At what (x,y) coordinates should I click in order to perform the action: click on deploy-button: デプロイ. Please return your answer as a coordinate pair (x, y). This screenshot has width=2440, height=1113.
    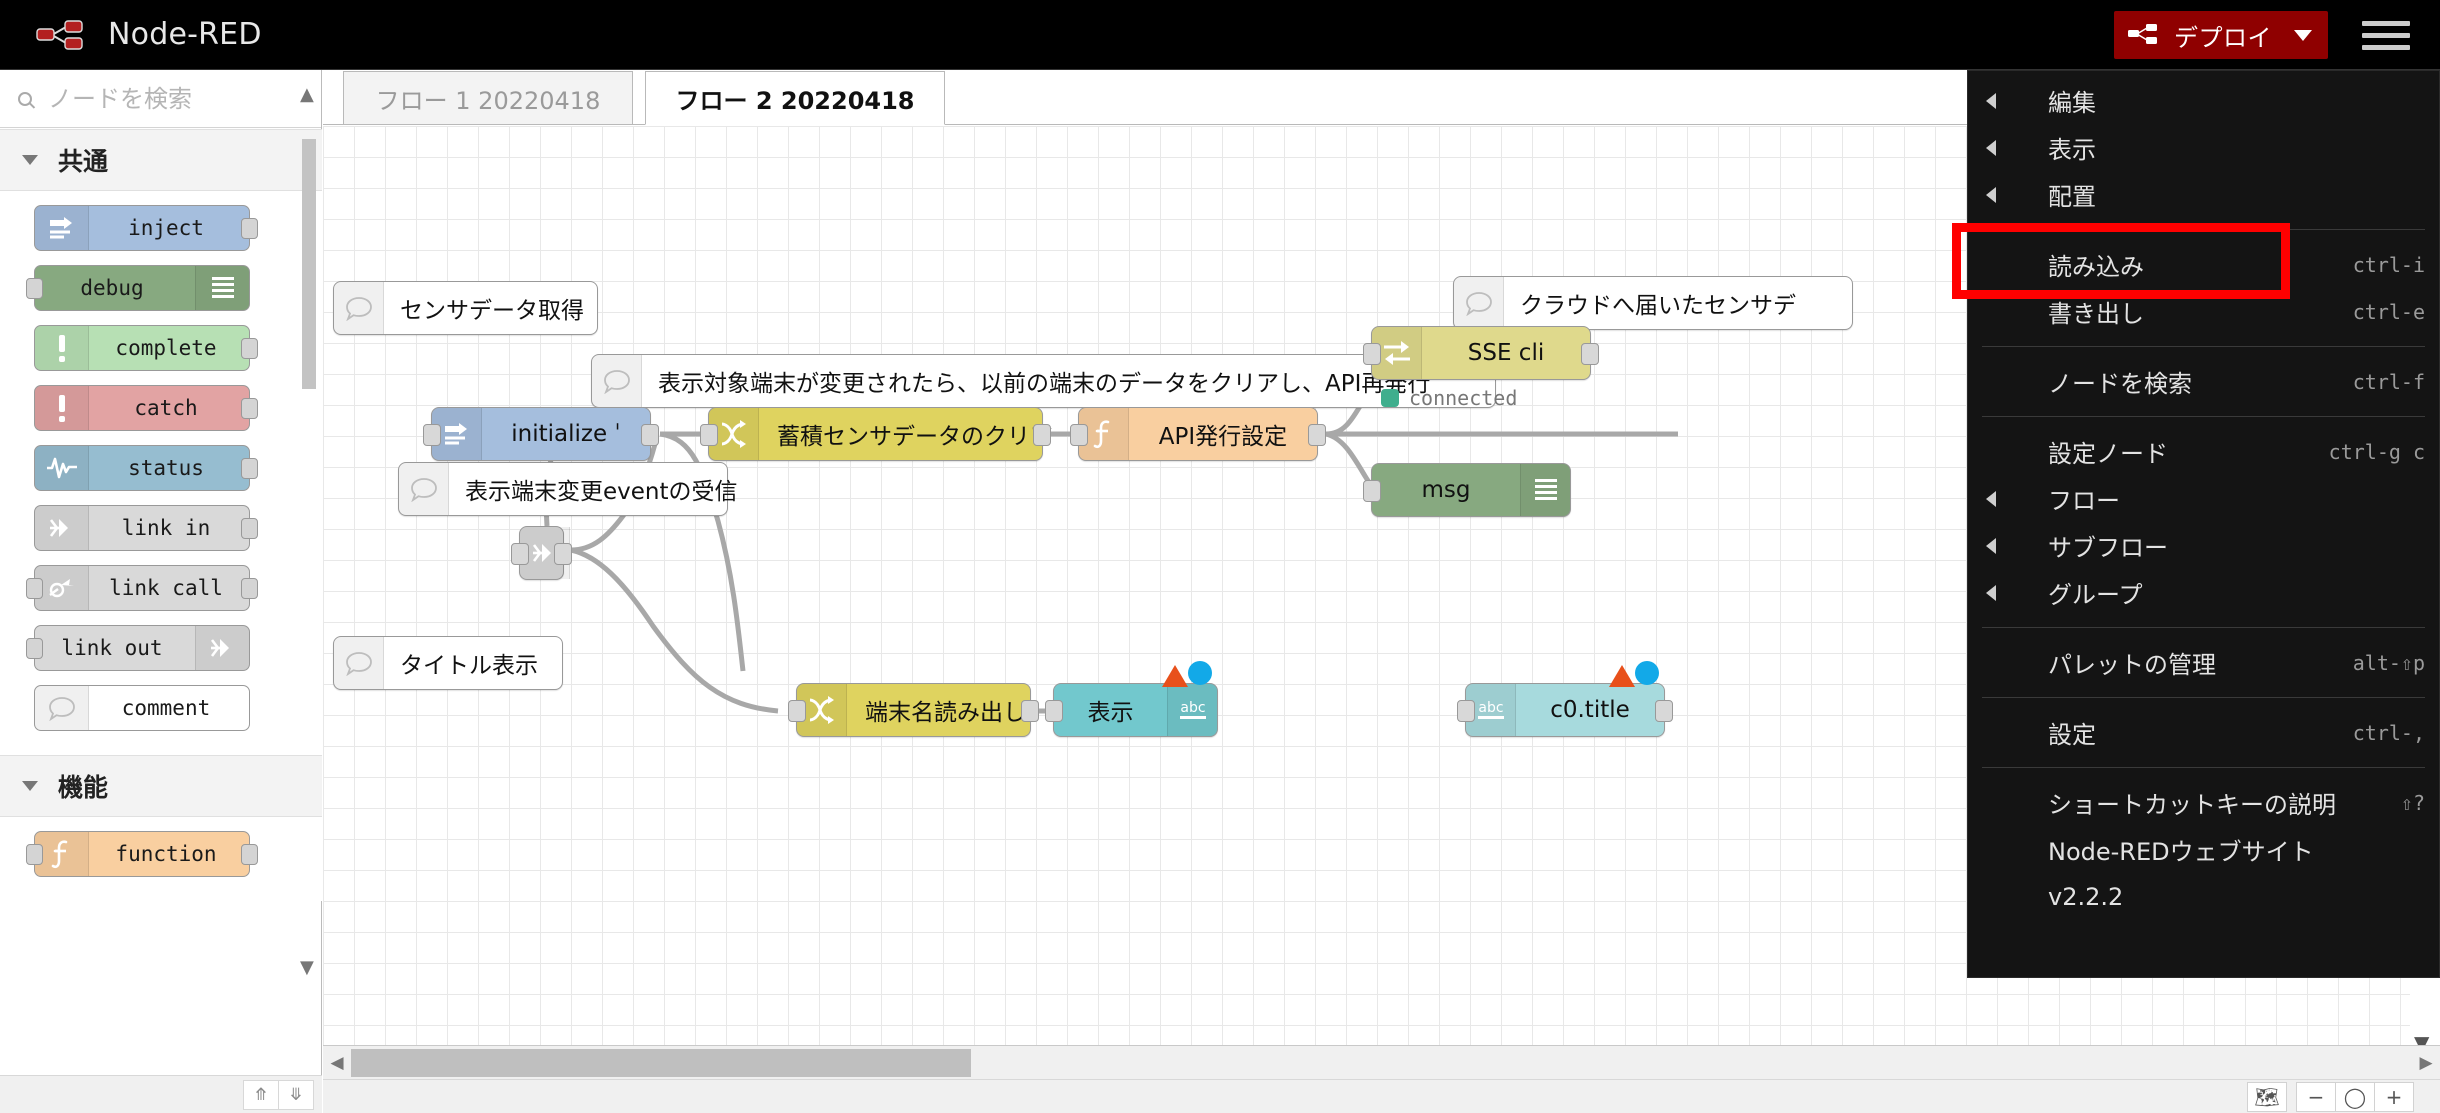
    Looking at the image, I should click on (2221, 35).